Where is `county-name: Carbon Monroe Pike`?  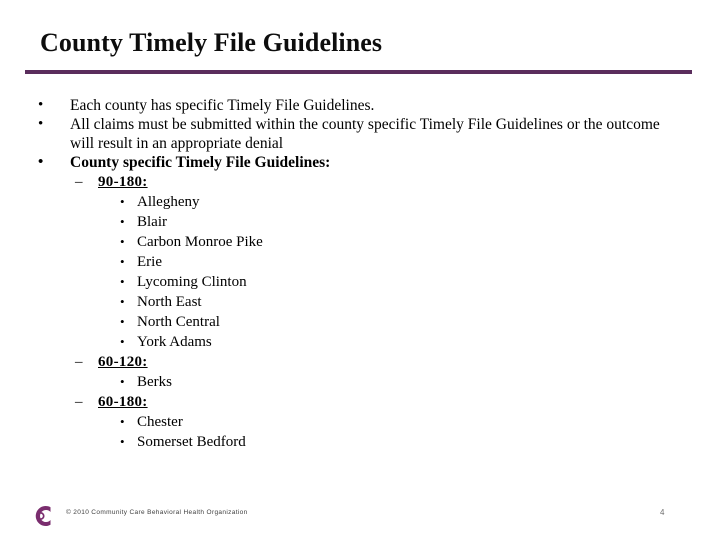
county-name: Carbon Monroe Pike is located at coordinates (200, 242).